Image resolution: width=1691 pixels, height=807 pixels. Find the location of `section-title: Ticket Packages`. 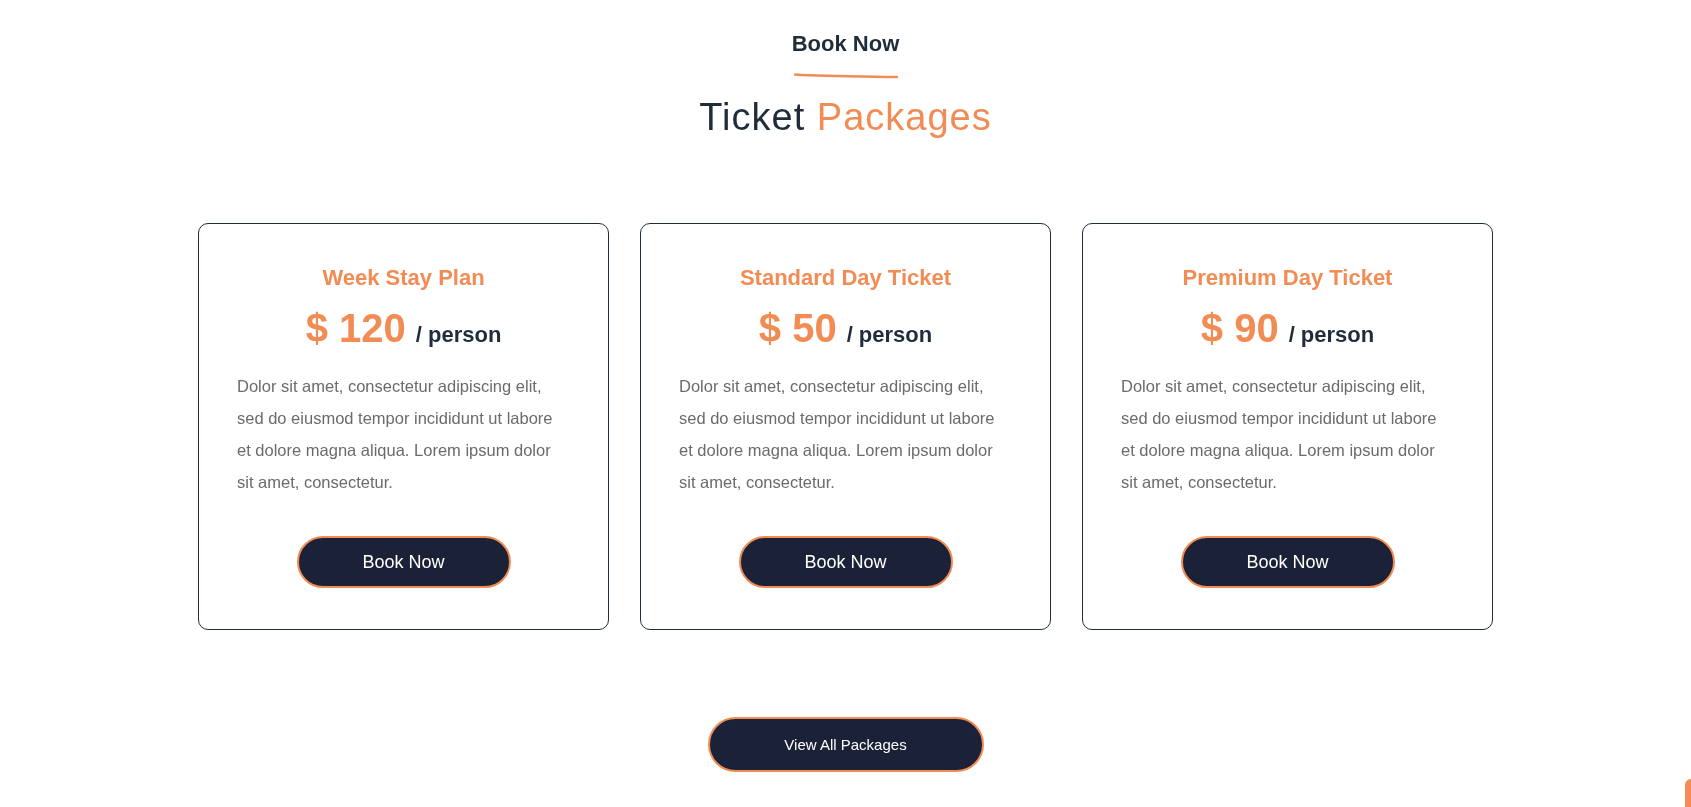

section-title: Ticket Packages is located at coordinates (845, 117).